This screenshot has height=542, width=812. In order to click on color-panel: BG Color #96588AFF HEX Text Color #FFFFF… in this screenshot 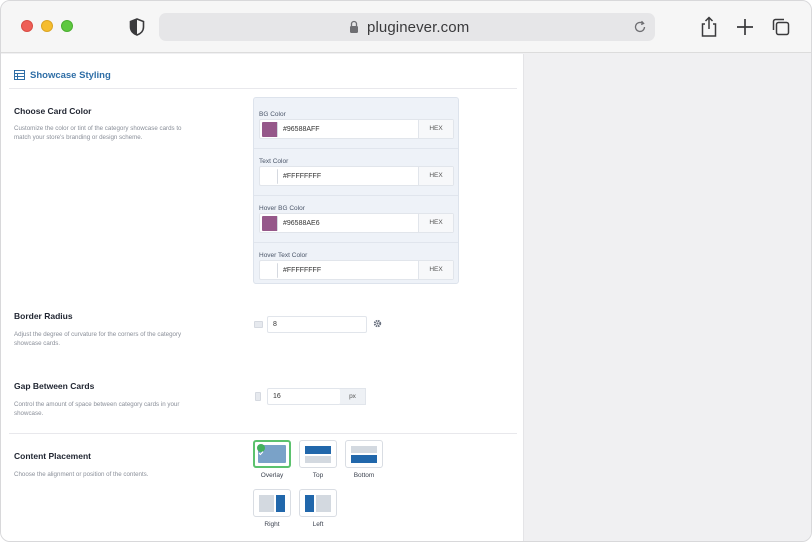, I will do `click(356, 190)`.